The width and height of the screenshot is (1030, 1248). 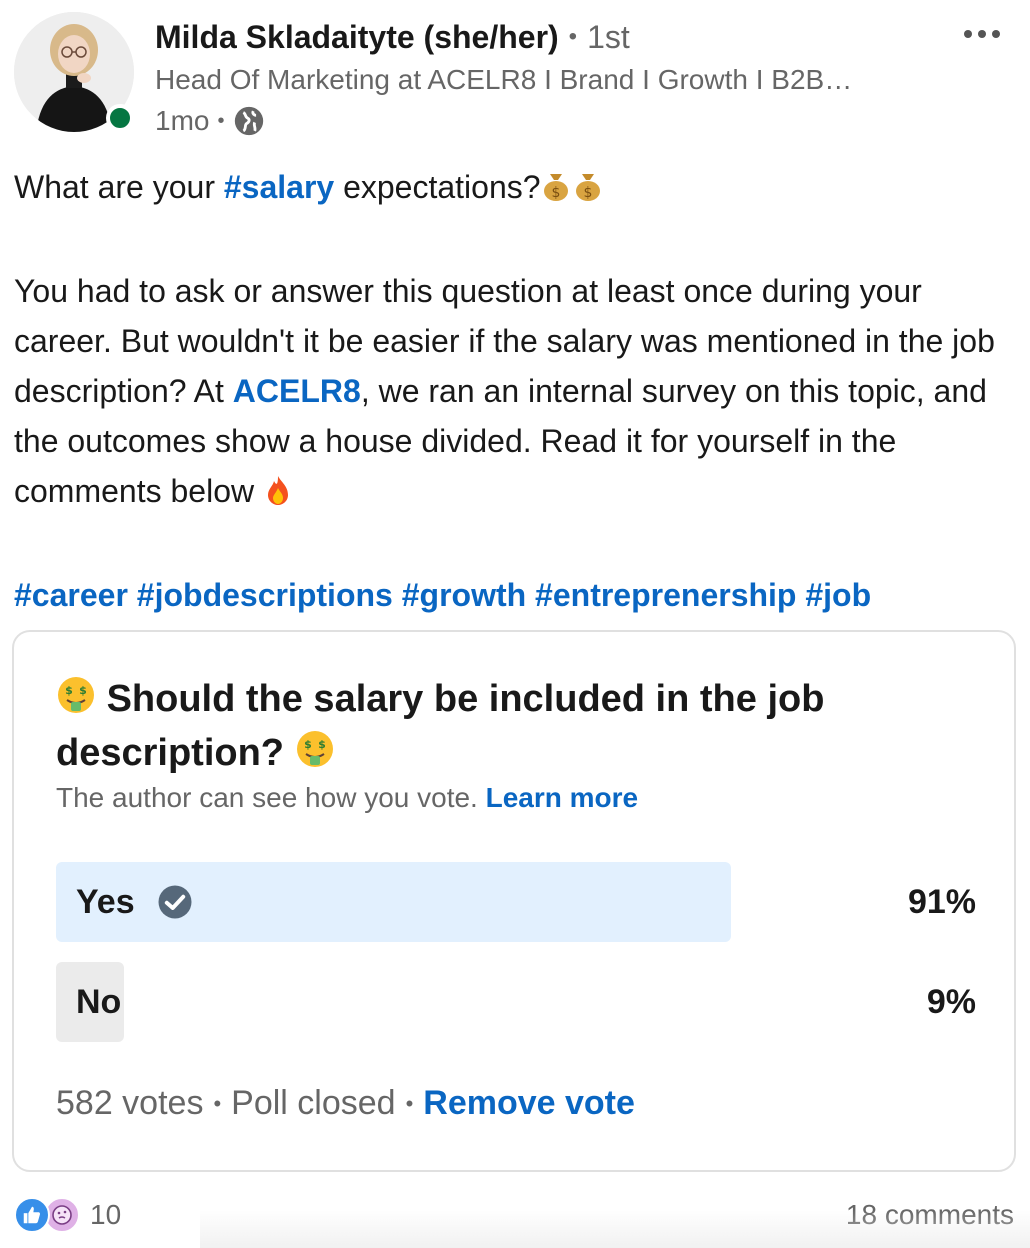 I want to click on social-counts-bar: 10 18 comments, so click(x=514, y=1215).